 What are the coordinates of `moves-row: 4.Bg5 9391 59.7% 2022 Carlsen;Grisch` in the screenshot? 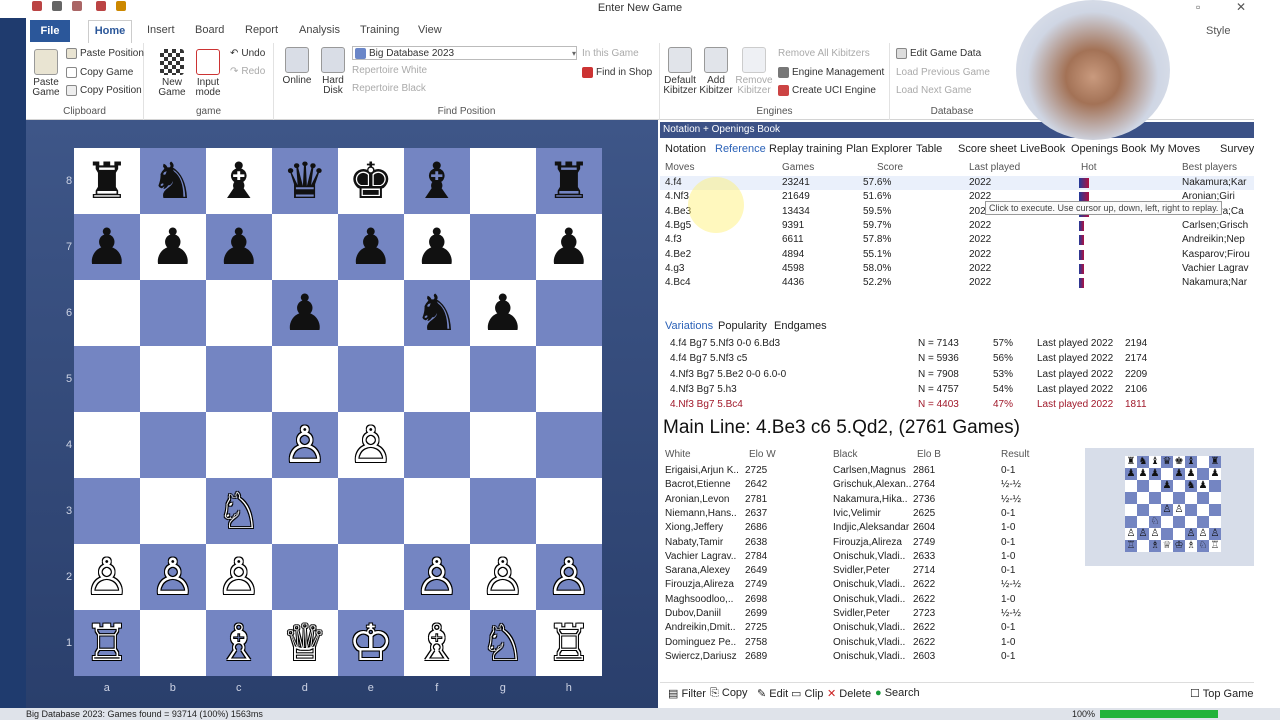 It's located at (957, 226).